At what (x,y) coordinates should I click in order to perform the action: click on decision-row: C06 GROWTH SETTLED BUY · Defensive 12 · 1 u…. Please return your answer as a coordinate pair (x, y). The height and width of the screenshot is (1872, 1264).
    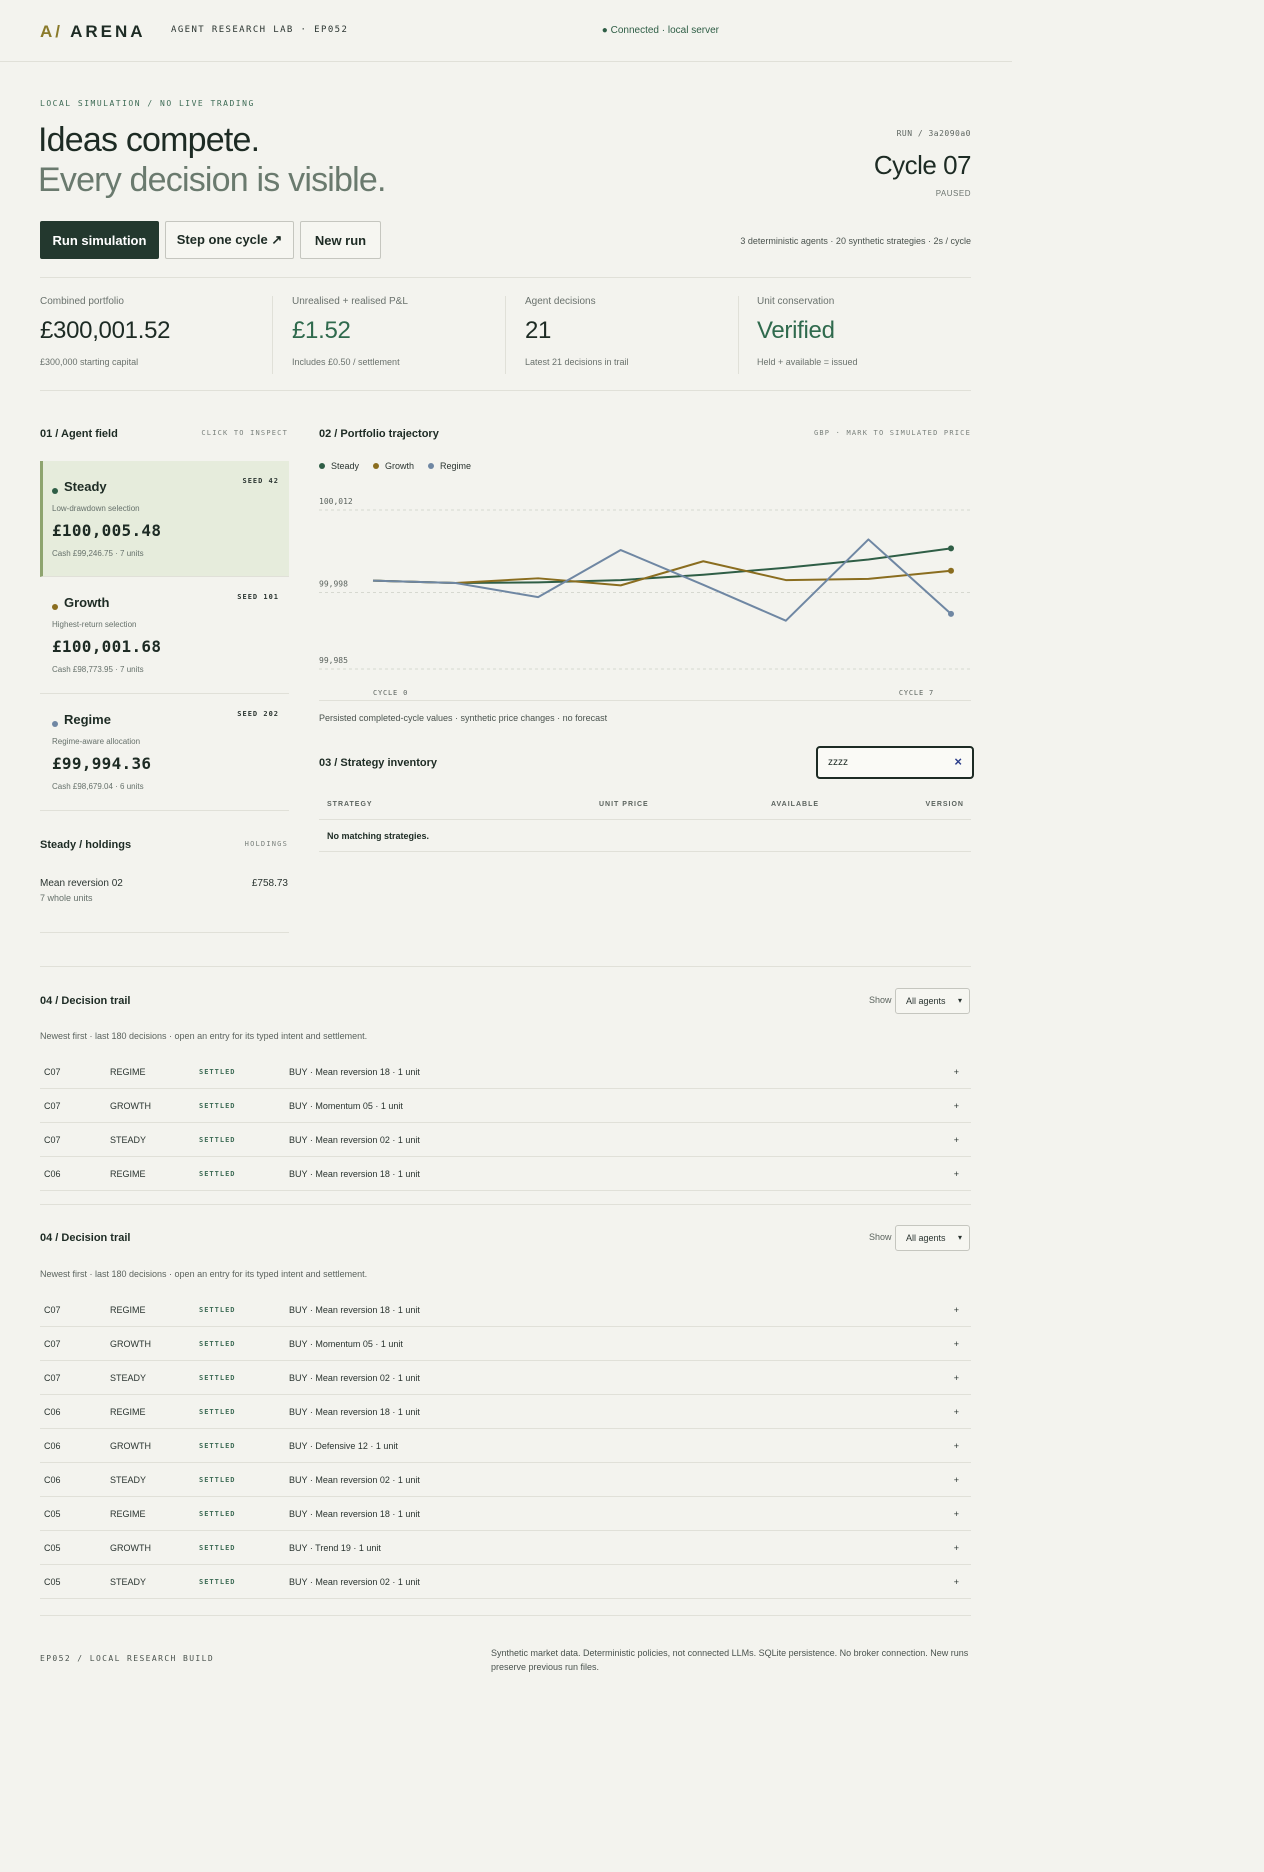
    Looking at the image, I should click on (505, 1446).